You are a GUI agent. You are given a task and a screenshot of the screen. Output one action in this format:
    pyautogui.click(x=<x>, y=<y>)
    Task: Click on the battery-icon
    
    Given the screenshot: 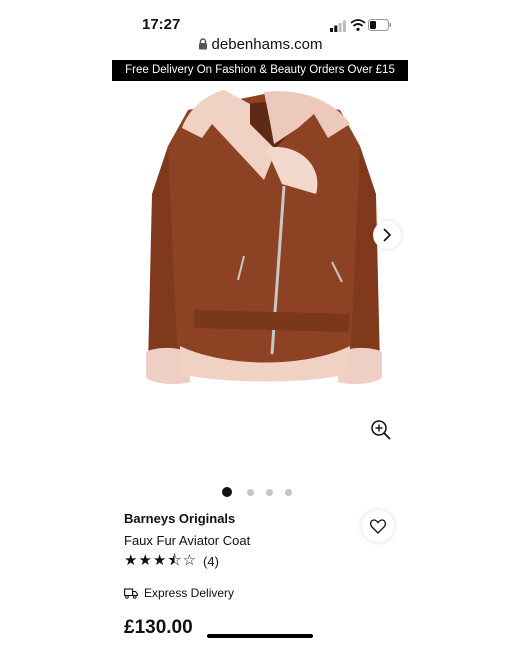 What is the action you would take?
    pyautogui.click(x=379, y=25)
    